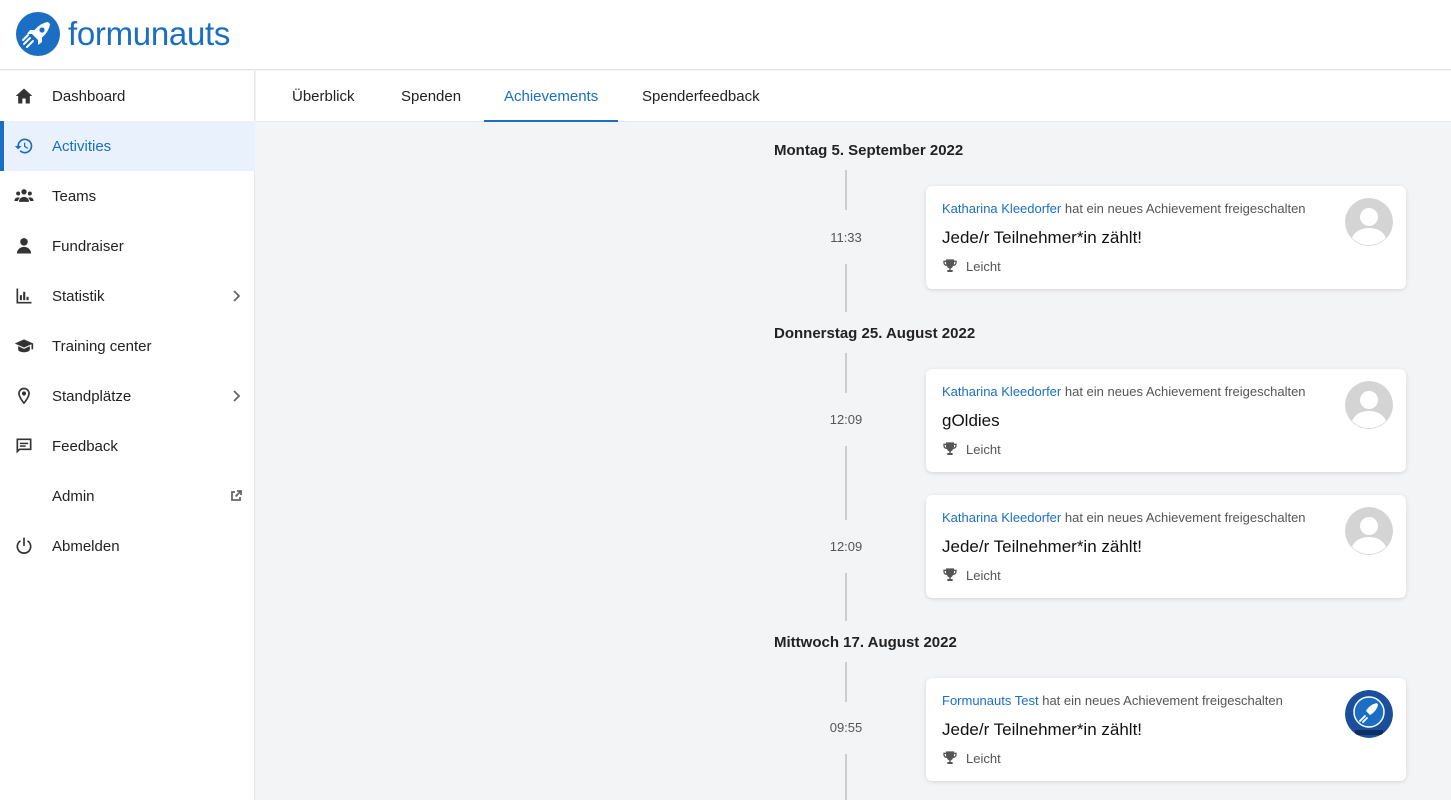 Image resolution: width=1451 pixels, height=800 pixels. Describe the element at coordinates (149, 33) in the screenshot. I see `brand-name: formunauts` at that location.